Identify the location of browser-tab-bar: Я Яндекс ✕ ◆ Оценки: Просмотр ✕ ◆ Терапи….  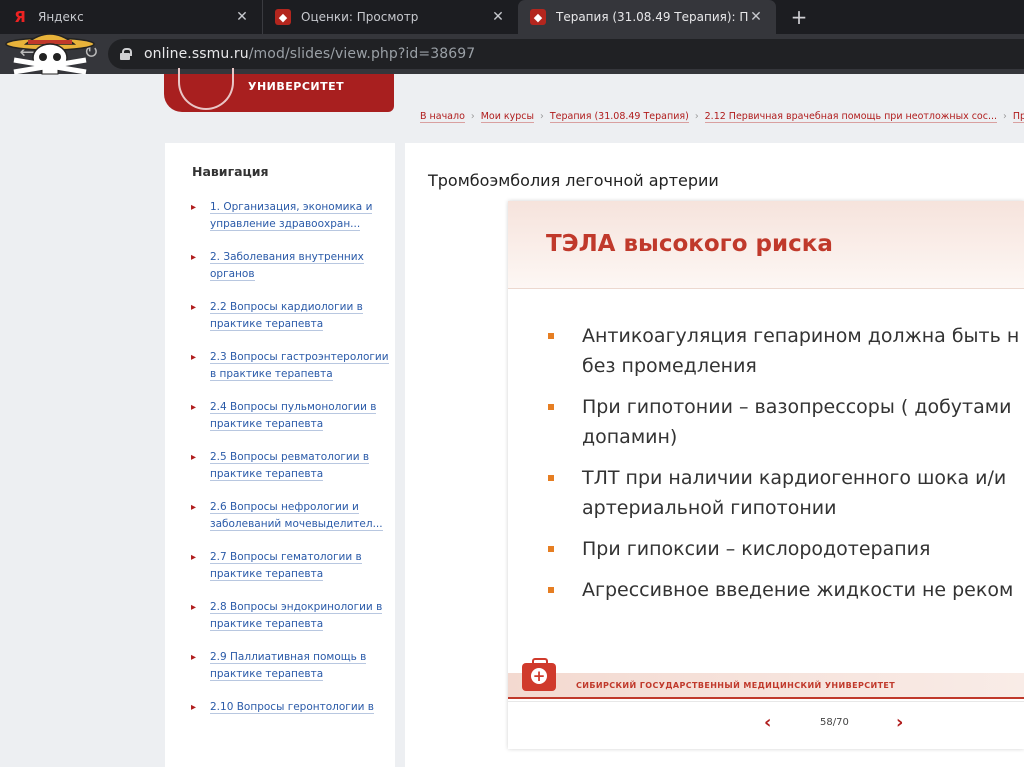
(512, 17).